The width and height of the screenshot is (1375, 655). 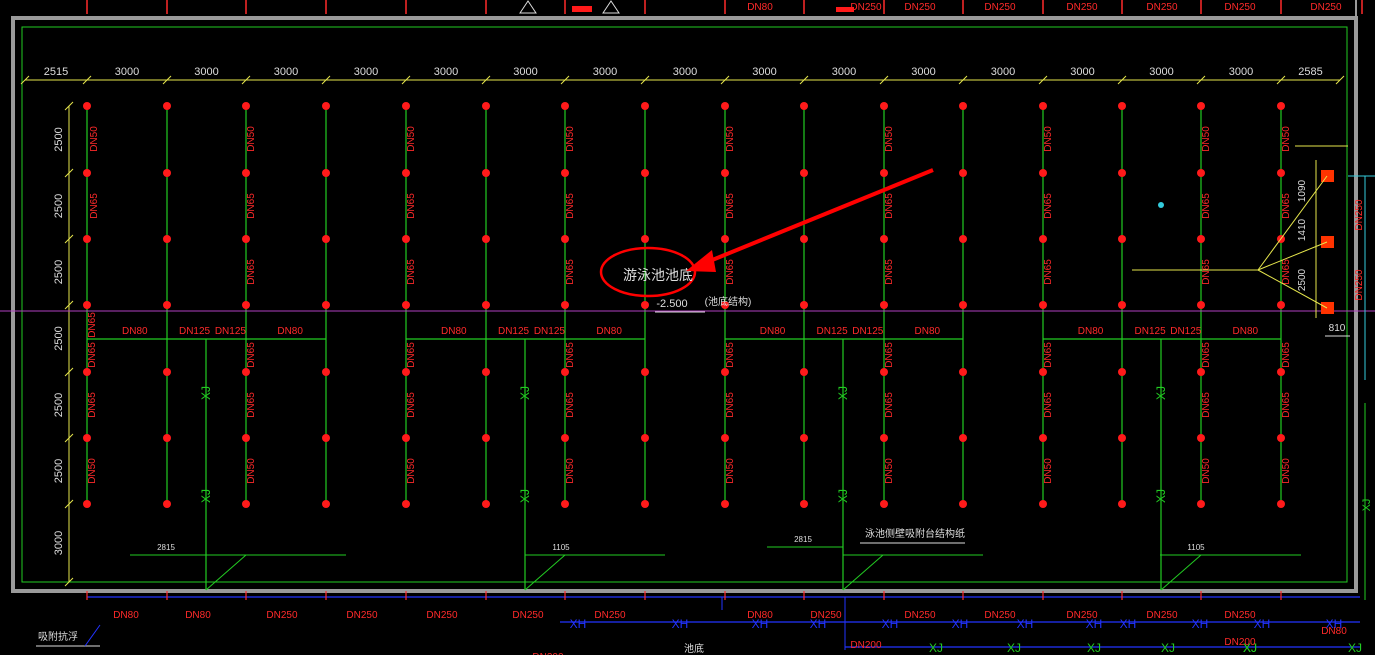 I want to click on right-dimension-text: 1410, so click(x=1302, y=229).